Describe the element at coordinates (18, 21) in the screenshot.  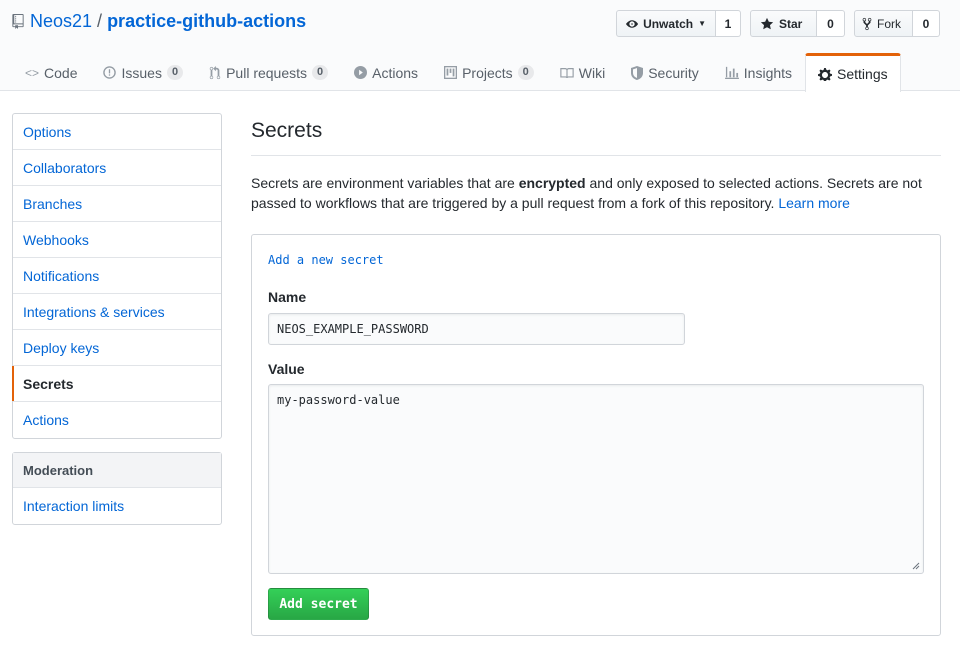
I see `repo-icon` at that location.